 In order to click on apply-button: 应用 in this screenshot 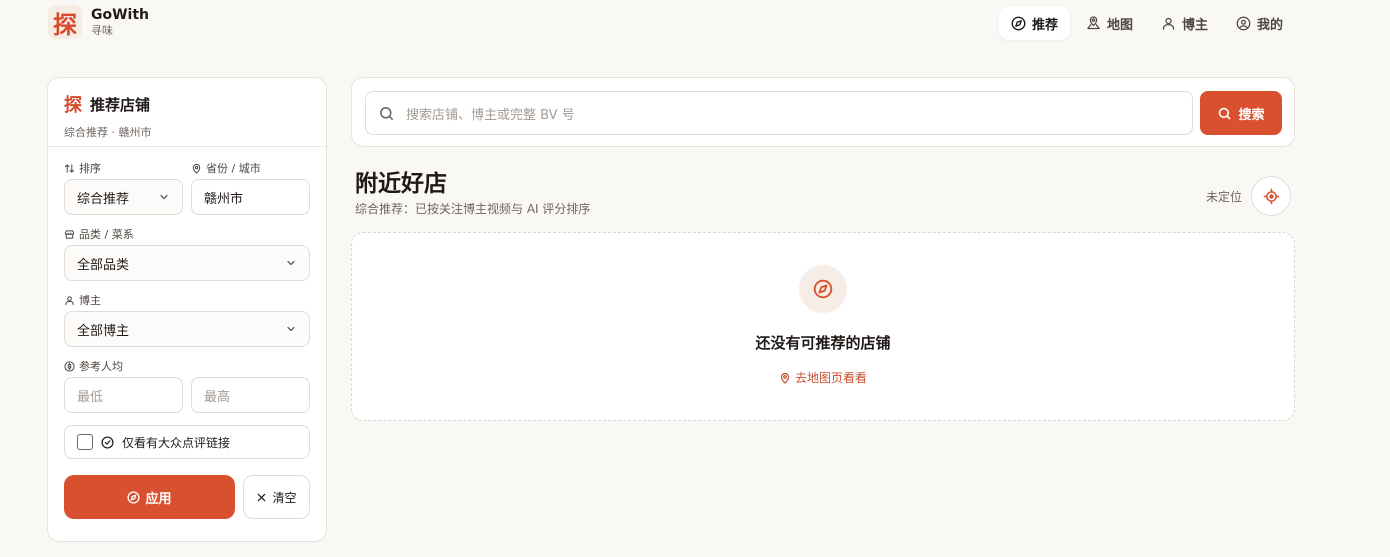, I will do `click(149, 497)`.